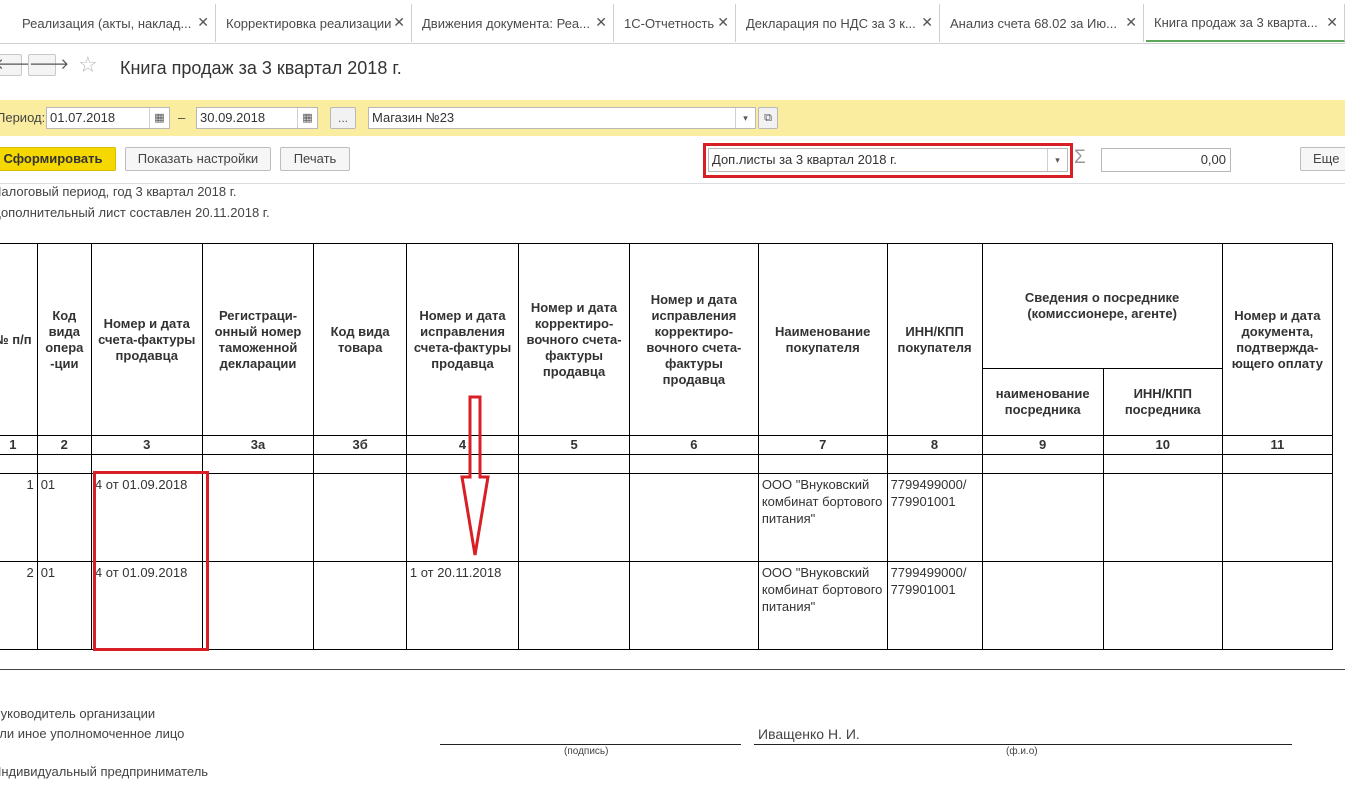 The height and width of the screenshot is (786, 1345). What do you see at coordinates (1277, 445) in the screenshot?
I see `col-number: 11` at bounding box center [1277, 445].